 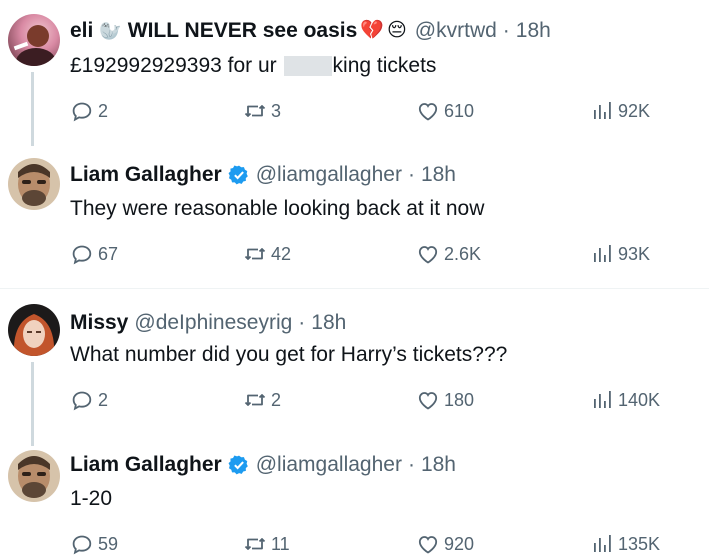 I want to click on retweet-button: 42, so click(x=267, y=254).